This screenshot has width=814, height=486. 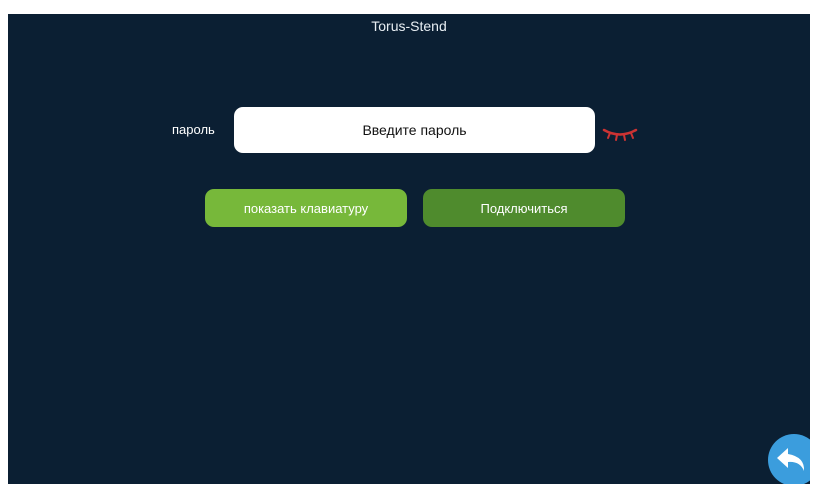 What do you see at coordinates (193, 129) in the screenshot?
I see `password-label: пароль` at bounding box center [193, 129].